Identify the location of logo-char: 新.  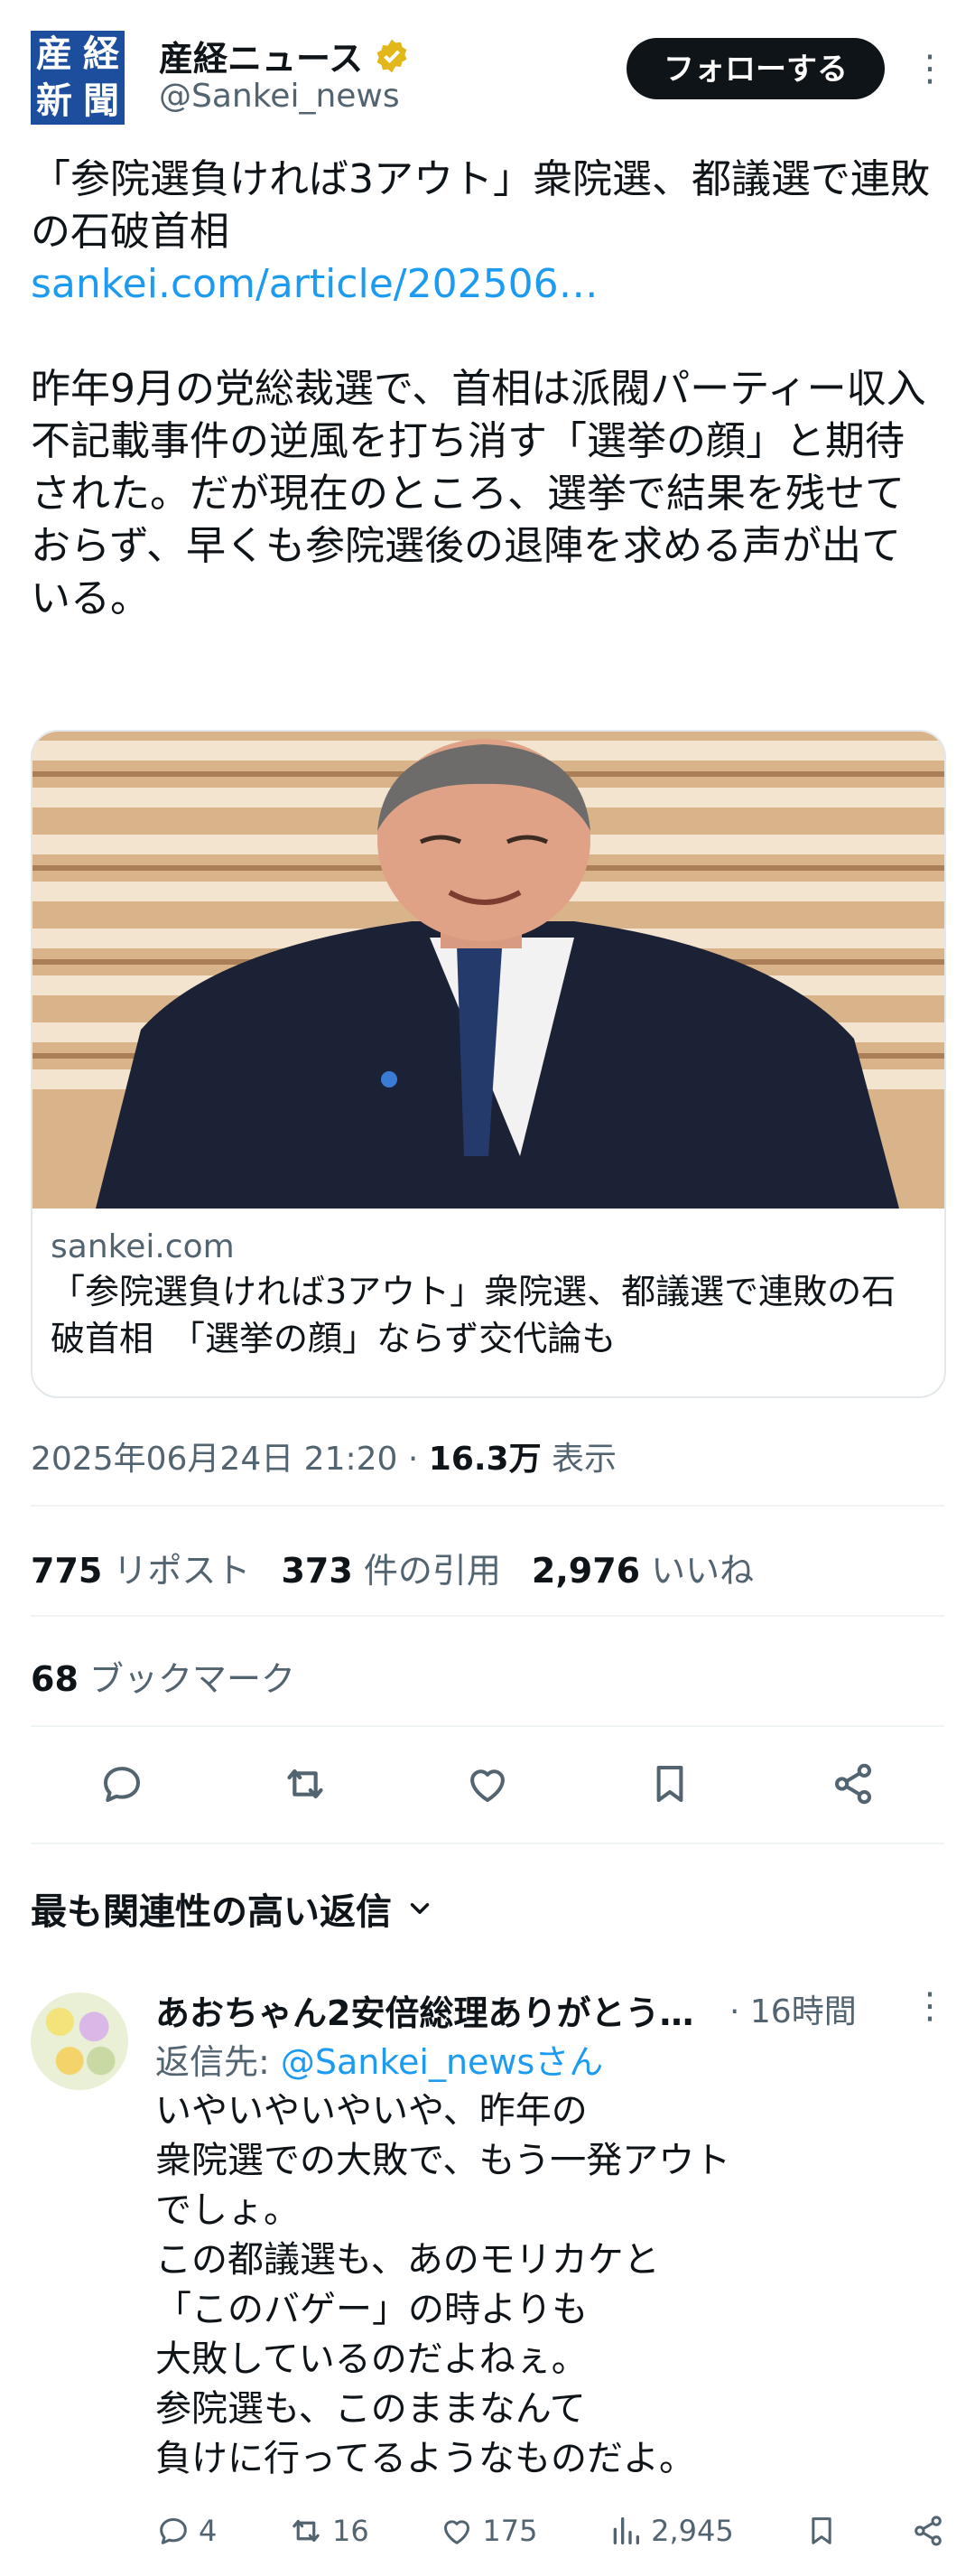
(54, 100).